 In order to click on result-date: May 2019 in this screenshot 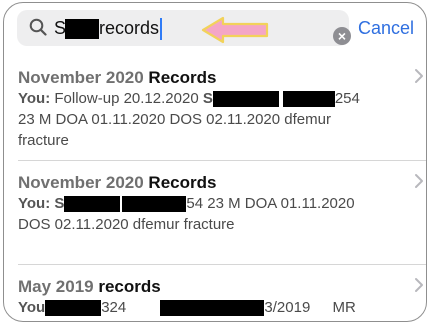, I will do `click(56, 286)`.